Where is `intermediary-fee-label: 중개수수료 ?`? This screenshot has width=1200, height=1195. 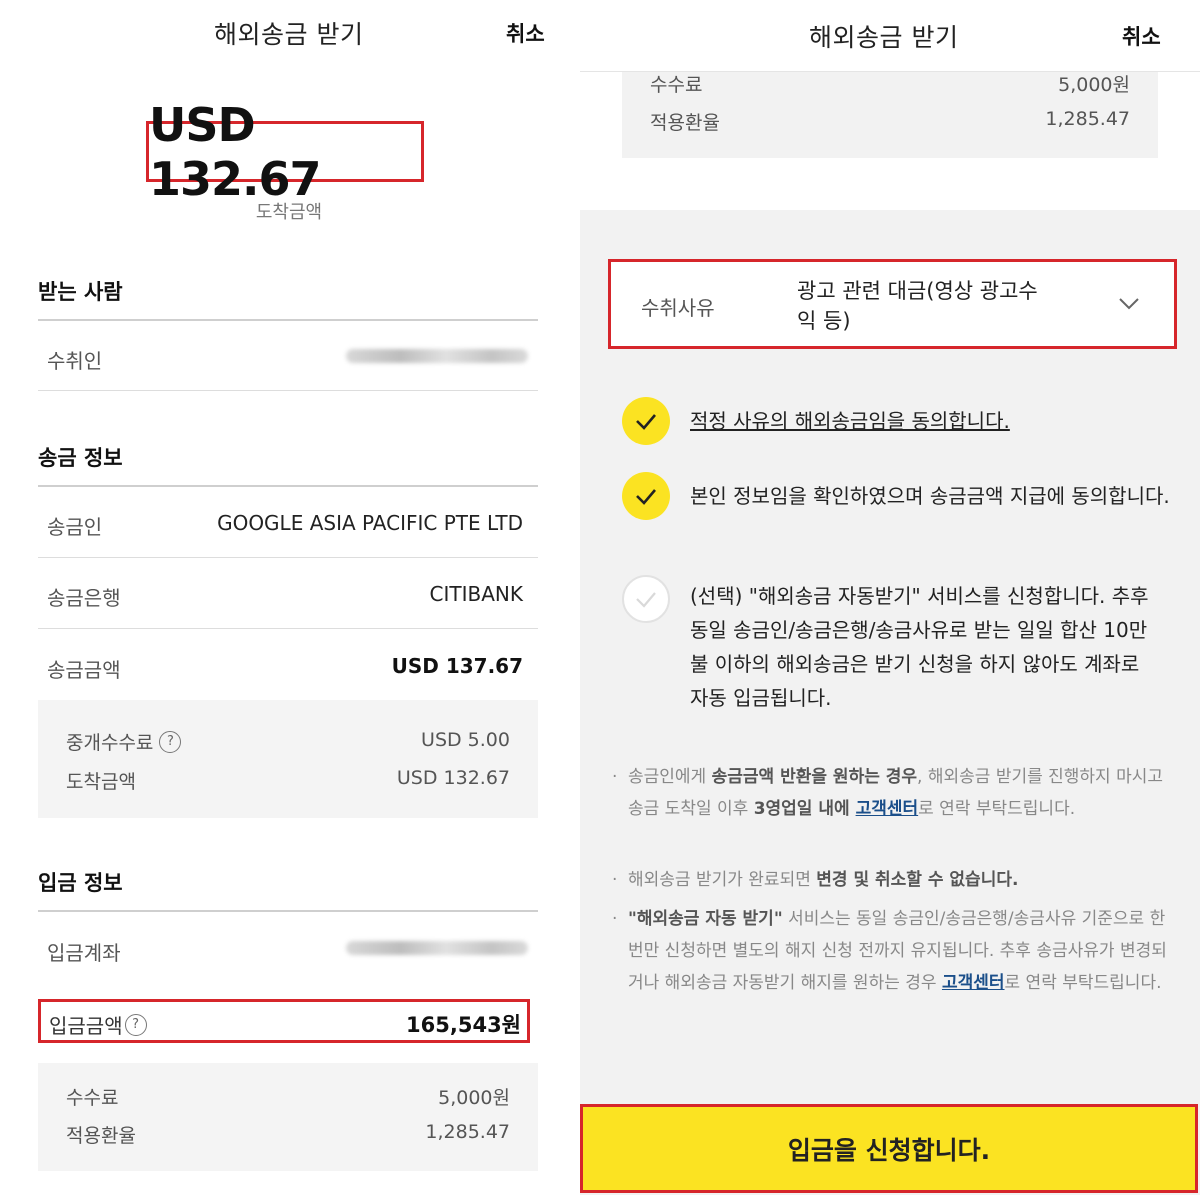 intermediary-fee-label: 중개수수료 ? is located at coordinates (124, 741).